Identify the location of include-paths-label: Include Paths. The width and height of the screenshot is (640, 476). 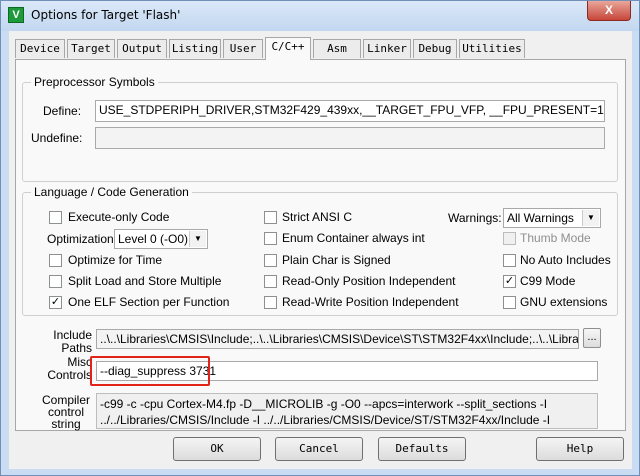
(69, 342).